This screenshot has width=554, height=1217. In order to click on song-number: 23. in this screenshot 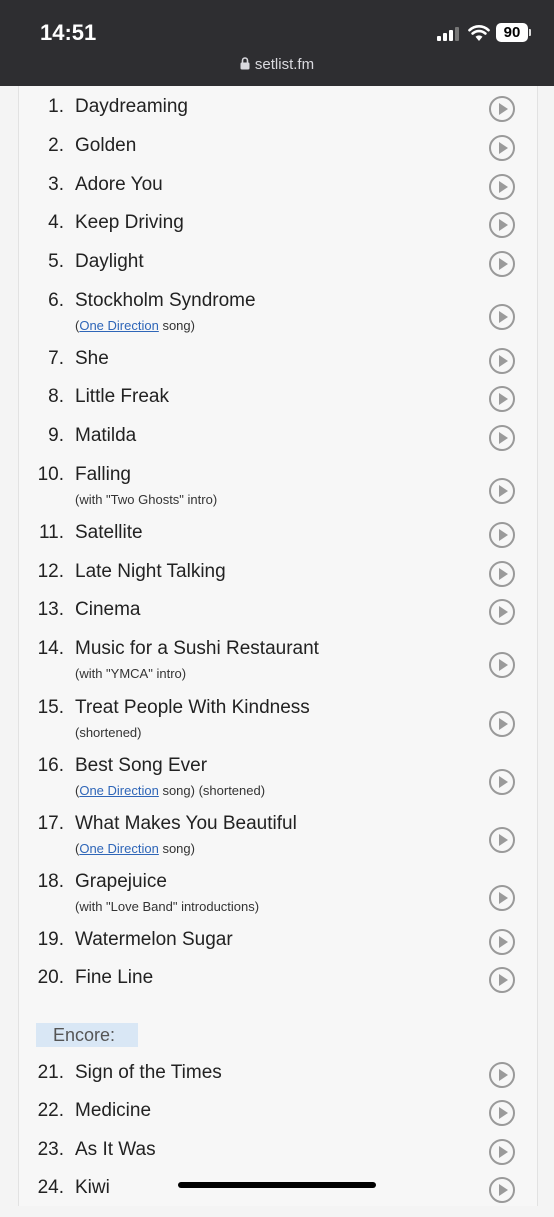, I will do `click(50, 1149)`.